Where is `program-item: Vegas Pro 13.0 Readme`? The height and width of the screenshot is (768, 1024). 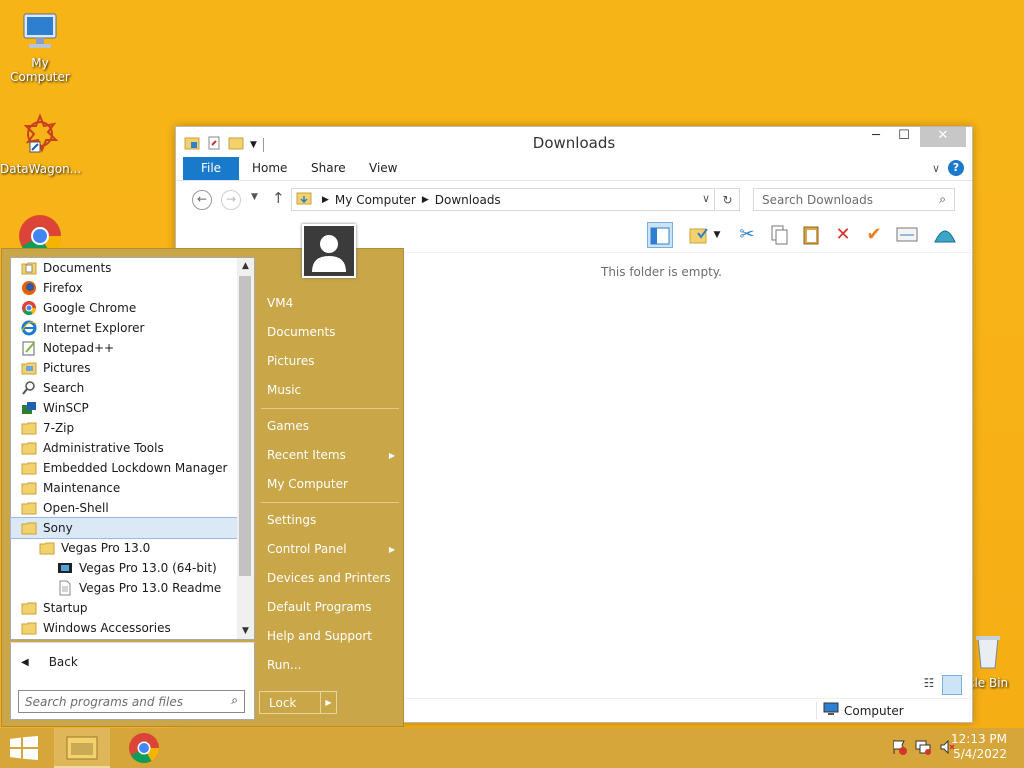
program-item: Vegas Pro 13.0 Readme is located at coordinates (125, 588).